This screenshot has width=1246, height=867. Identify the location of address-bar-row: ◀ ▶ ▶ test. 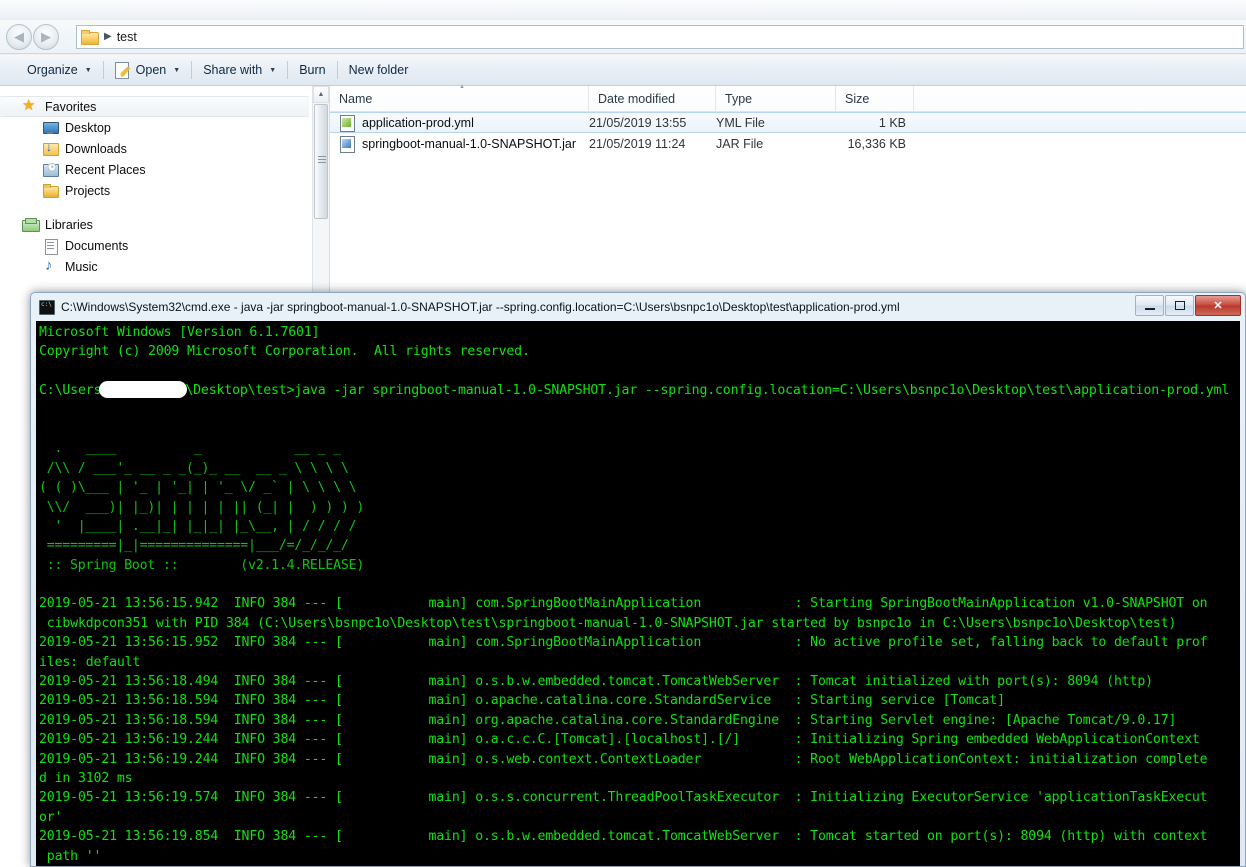
(623, 37).